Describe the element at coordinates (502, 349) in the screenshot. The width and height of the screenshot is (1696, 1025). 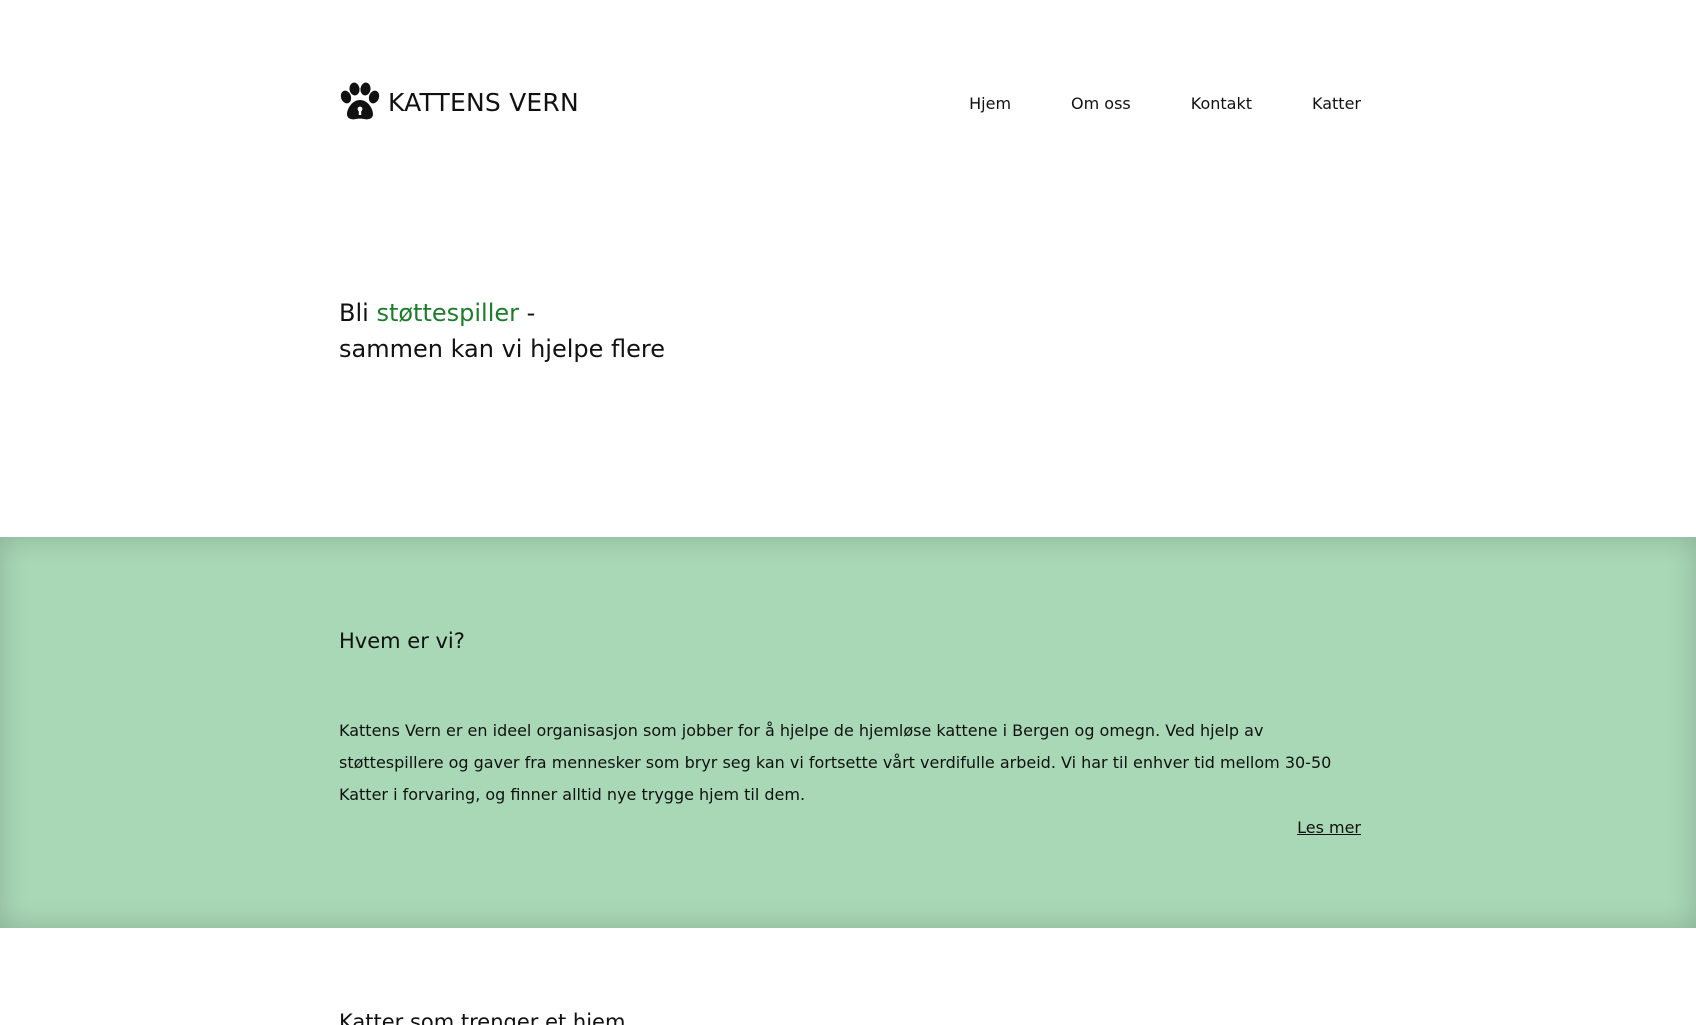
I see `hero-subtitle: sammen kan vi hjelpe flere` at that location.